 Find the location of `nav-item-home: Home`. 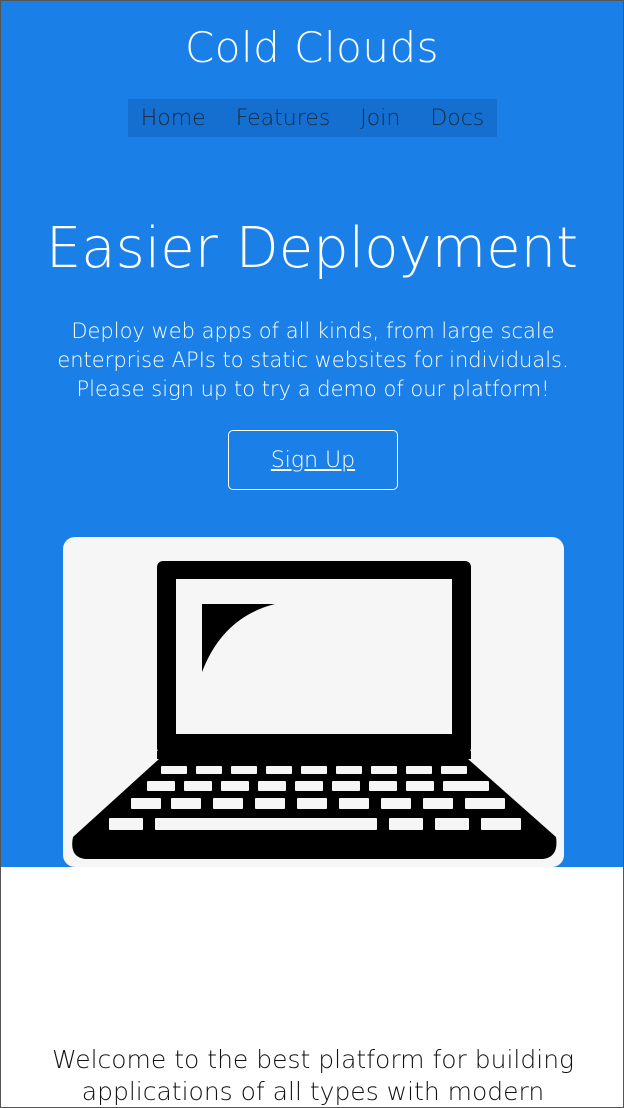

nav-item-home: Home is located at coordinates (173, 118).